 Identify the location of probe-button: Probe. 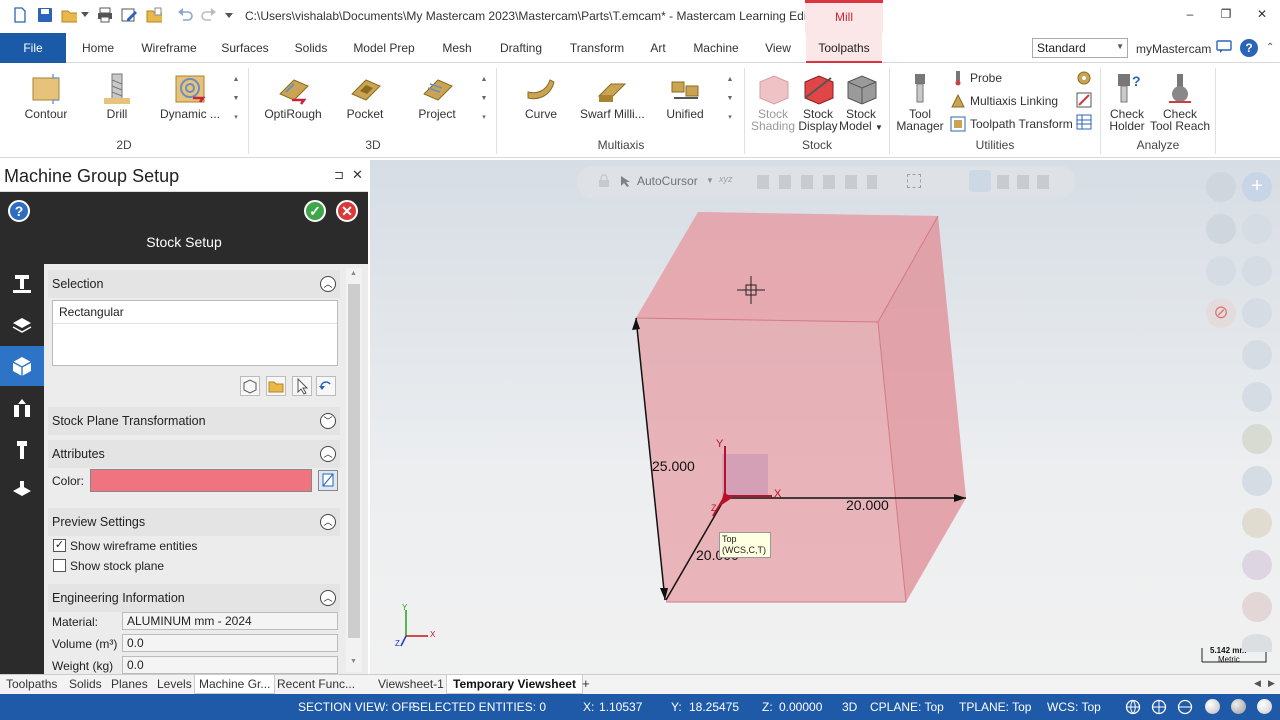
(976, 78).